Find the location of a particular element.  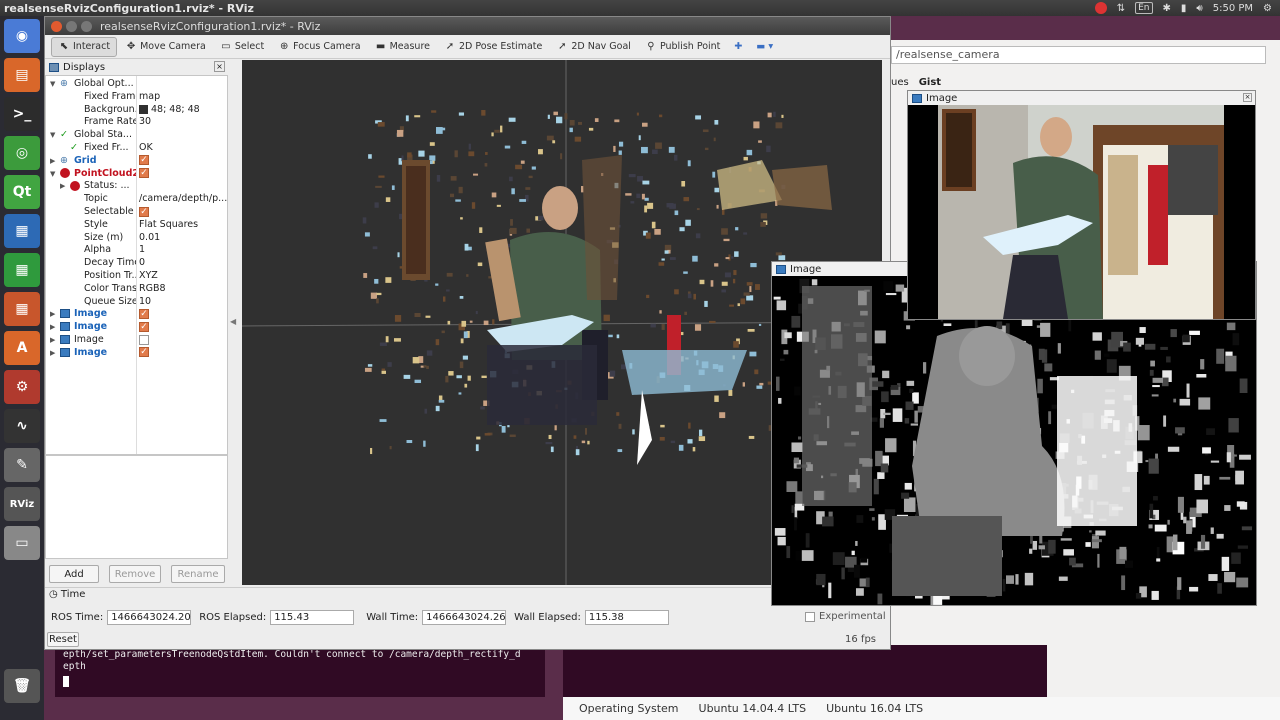

tree-row: Backgroun... 48; 48; 48 is located at coordinates (136, 110).